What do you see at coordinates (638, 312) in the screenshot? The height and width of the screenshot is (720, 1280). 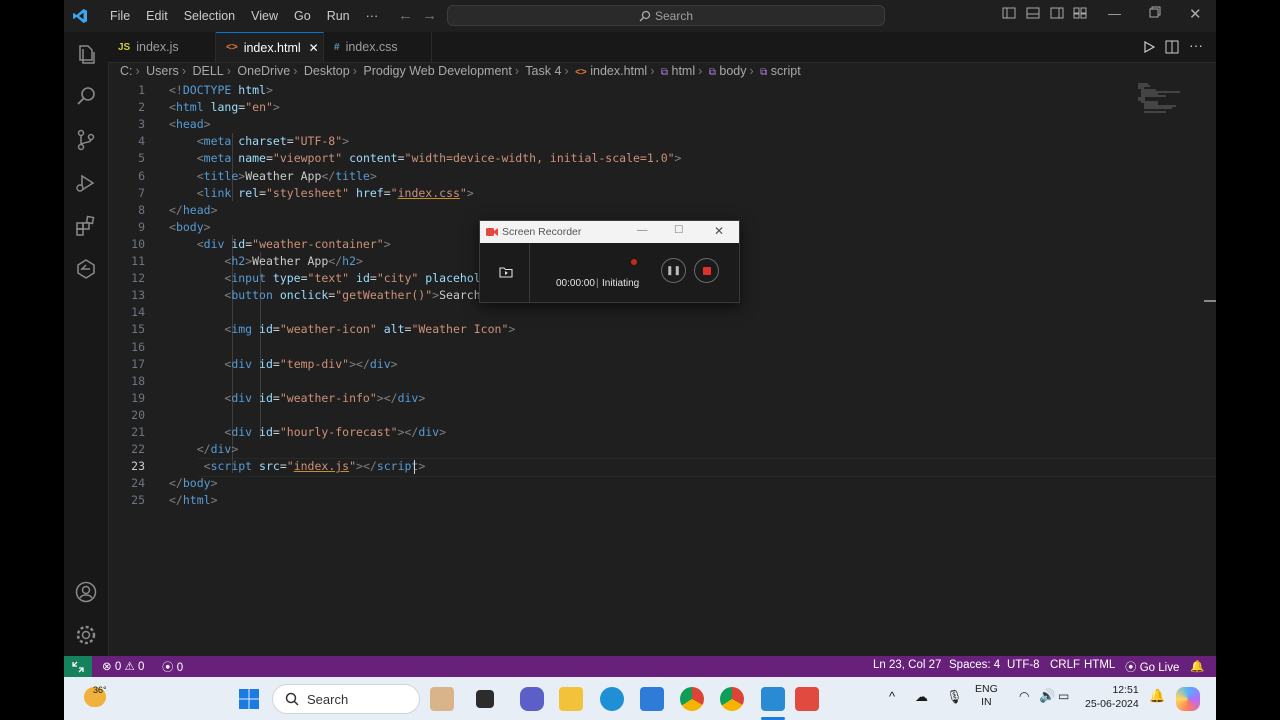 I see `code-line: 14` at bounding box center [638, 312].